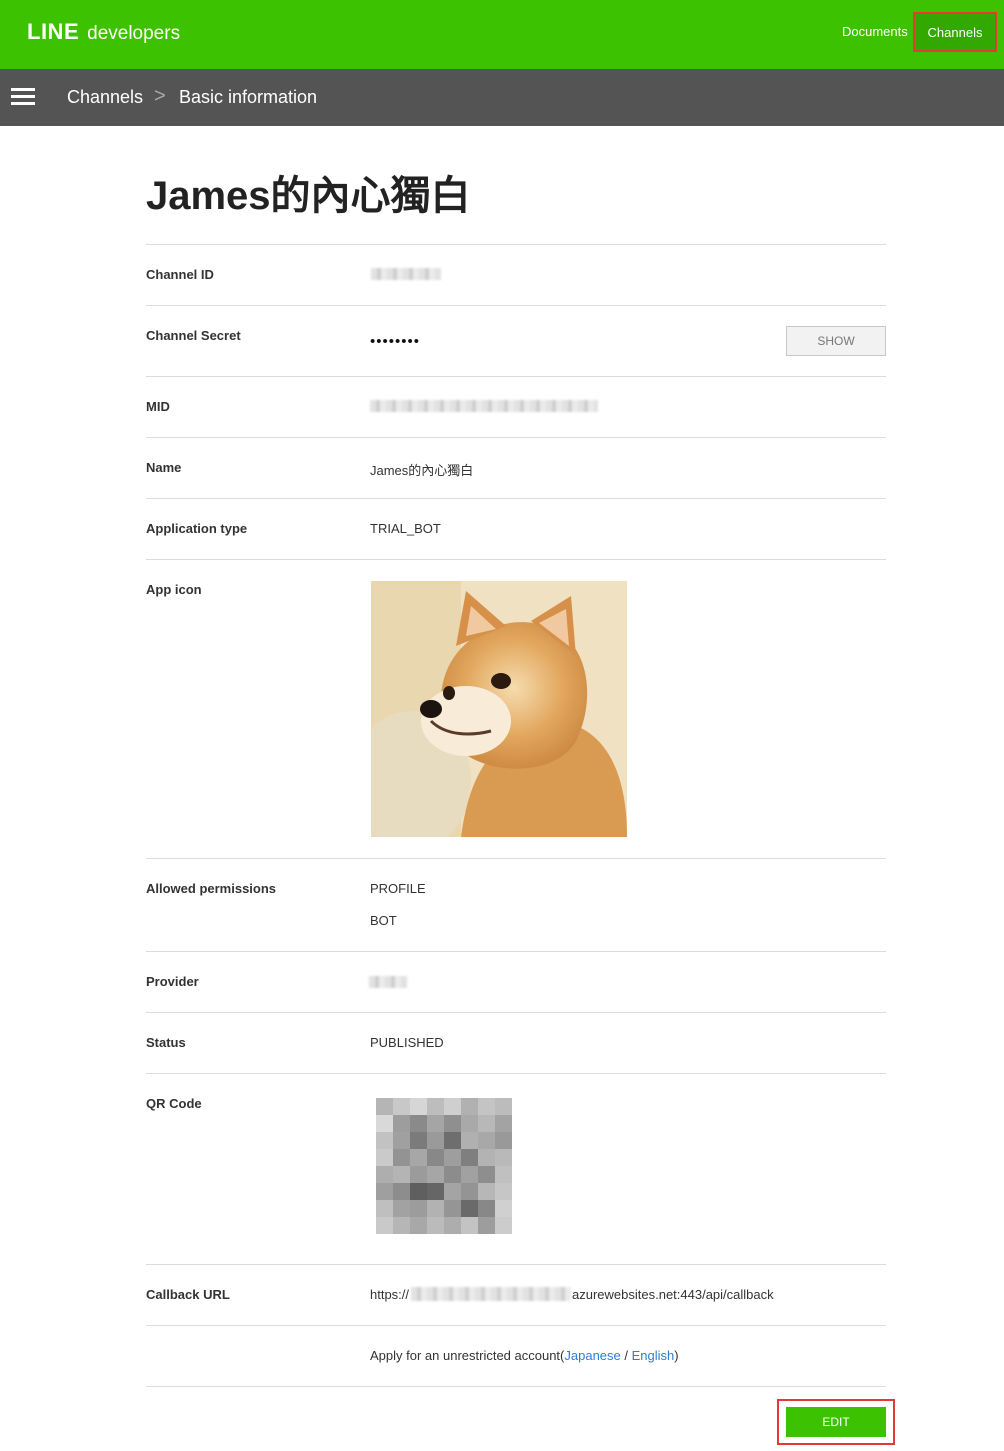  I want to click on breadcrumb-chevron-icon: >, so click(160, 96).